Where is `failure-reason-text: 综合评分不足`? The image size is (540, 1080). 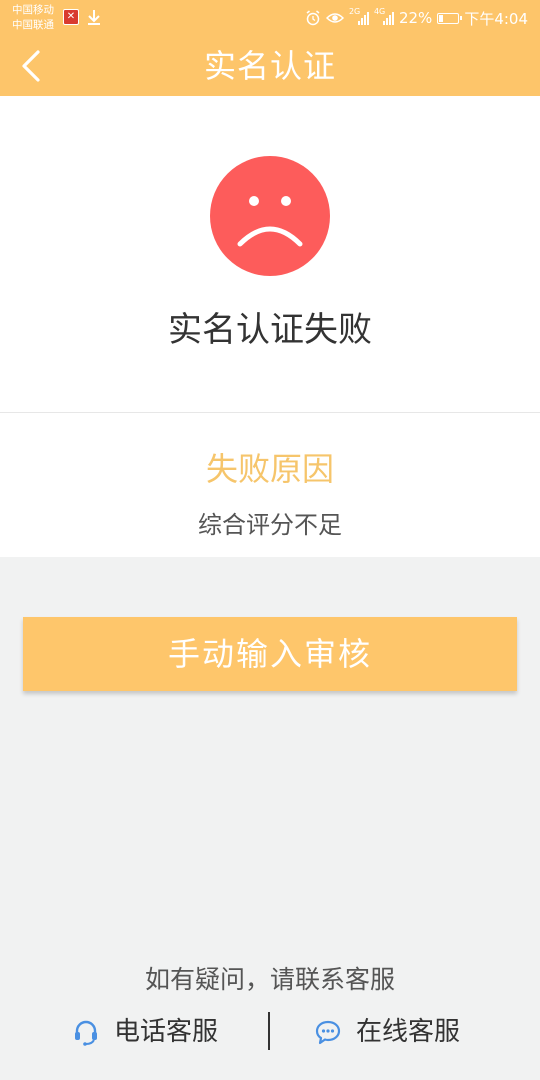
failure-reason-text: 综合评分不足 is located at coordinates (270, 525).